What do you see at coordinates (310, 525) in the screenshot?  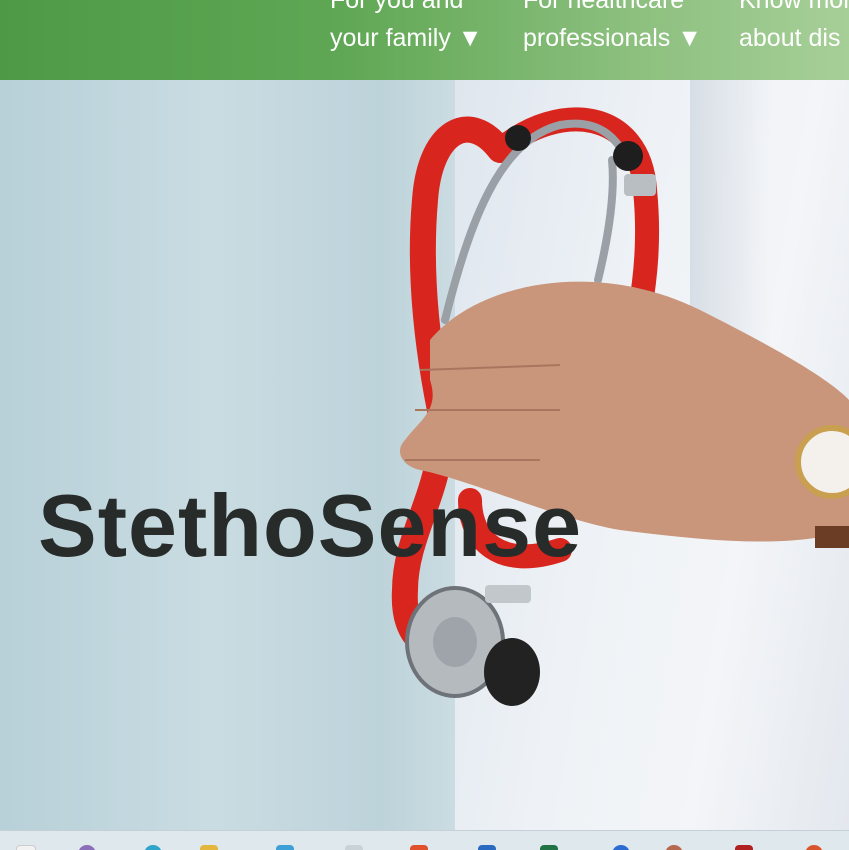 I see `hero-title: StethoSense` at bounding box center [310, 525].